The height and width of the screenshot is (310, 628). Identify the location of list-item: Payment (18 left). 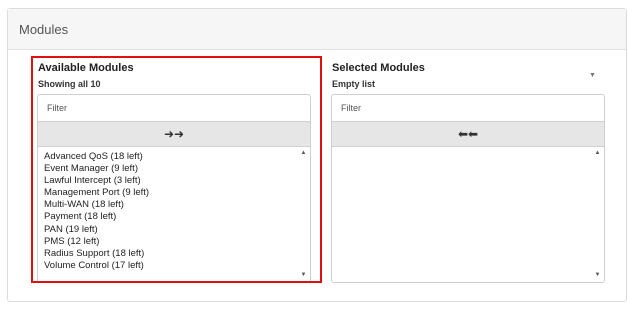
(177, 217).